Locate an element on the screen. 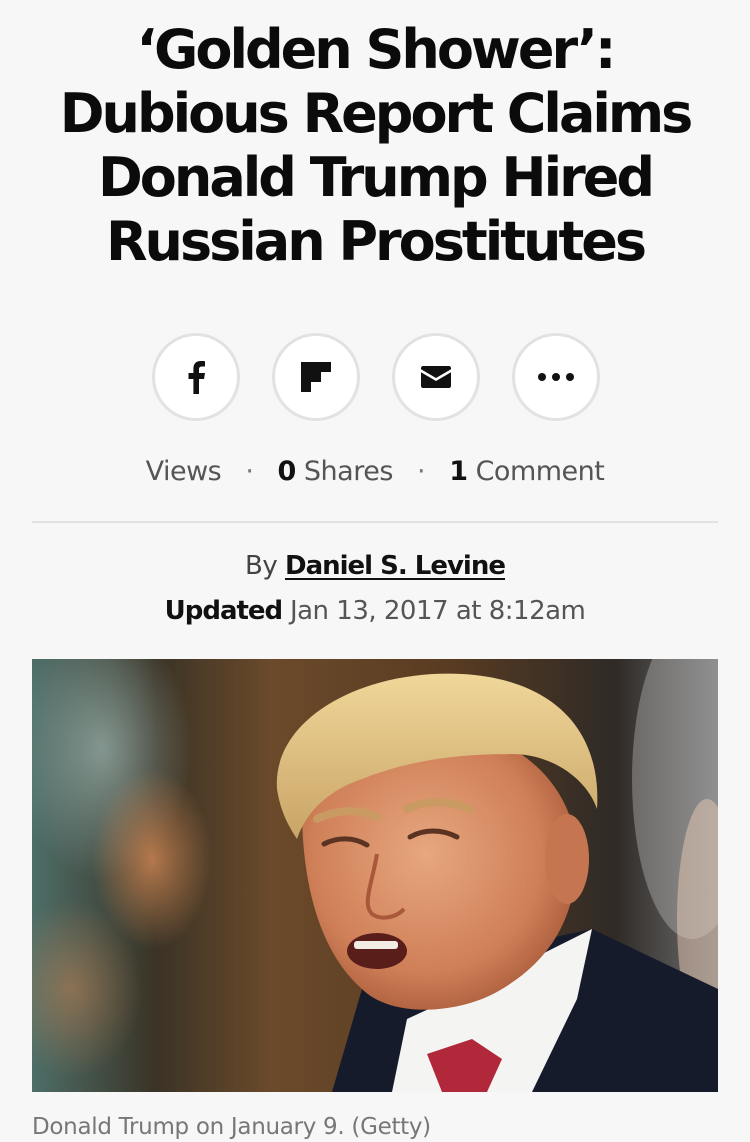  headline-line: Donald Trump Hired is located at coordinates (376, 177).